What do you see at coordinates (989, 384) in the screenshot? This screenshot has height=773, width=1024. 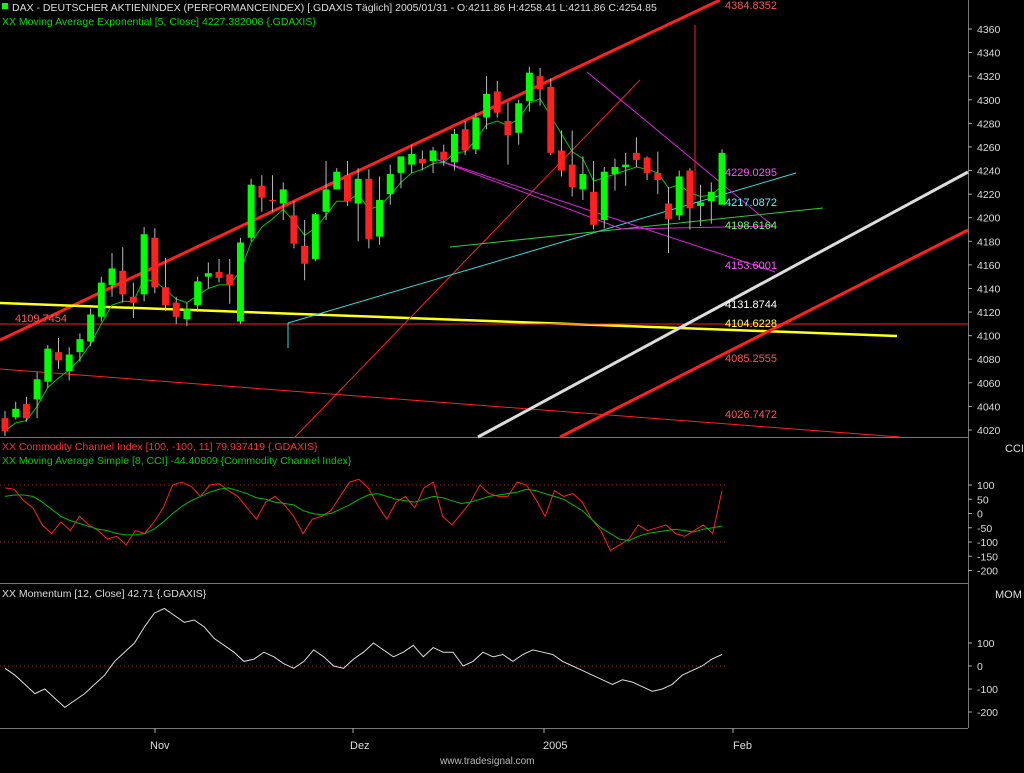 I see `price-tick-label: 4060` at bounding box center [989, 384].